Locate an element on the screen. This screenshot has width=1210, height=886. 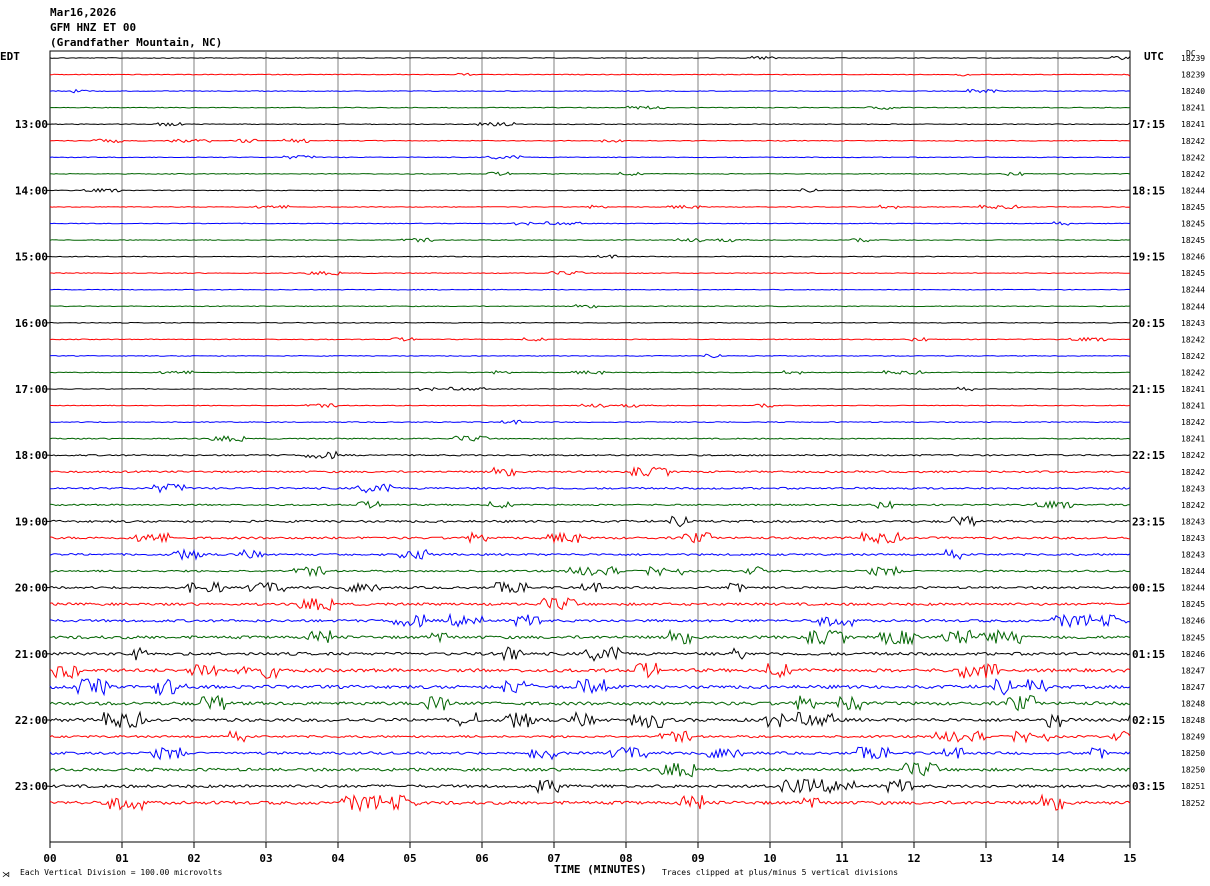
x-tick-label: 05 is located at coordinates (409, 858).